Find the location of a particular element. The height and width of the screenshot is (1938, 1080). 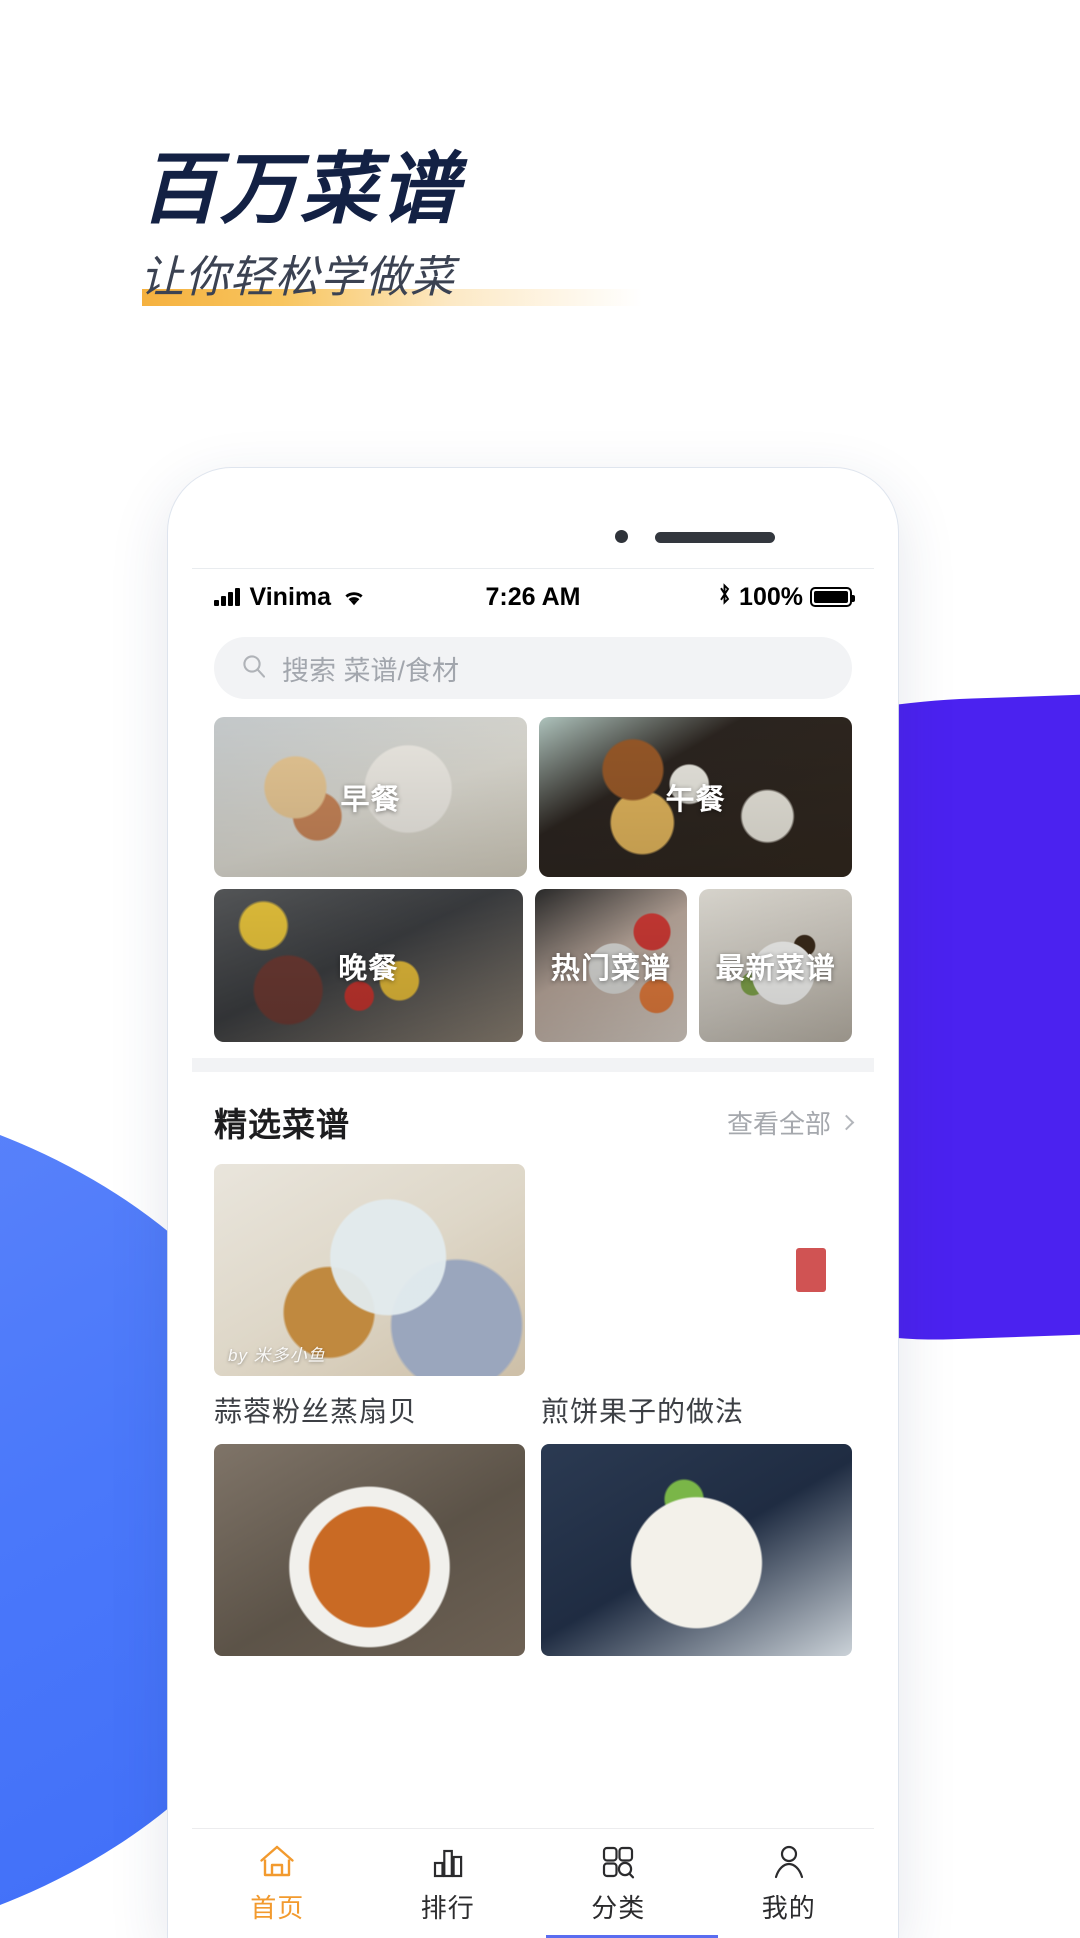

category-tile-label: 早餐 is located at coordinates (370, 800).